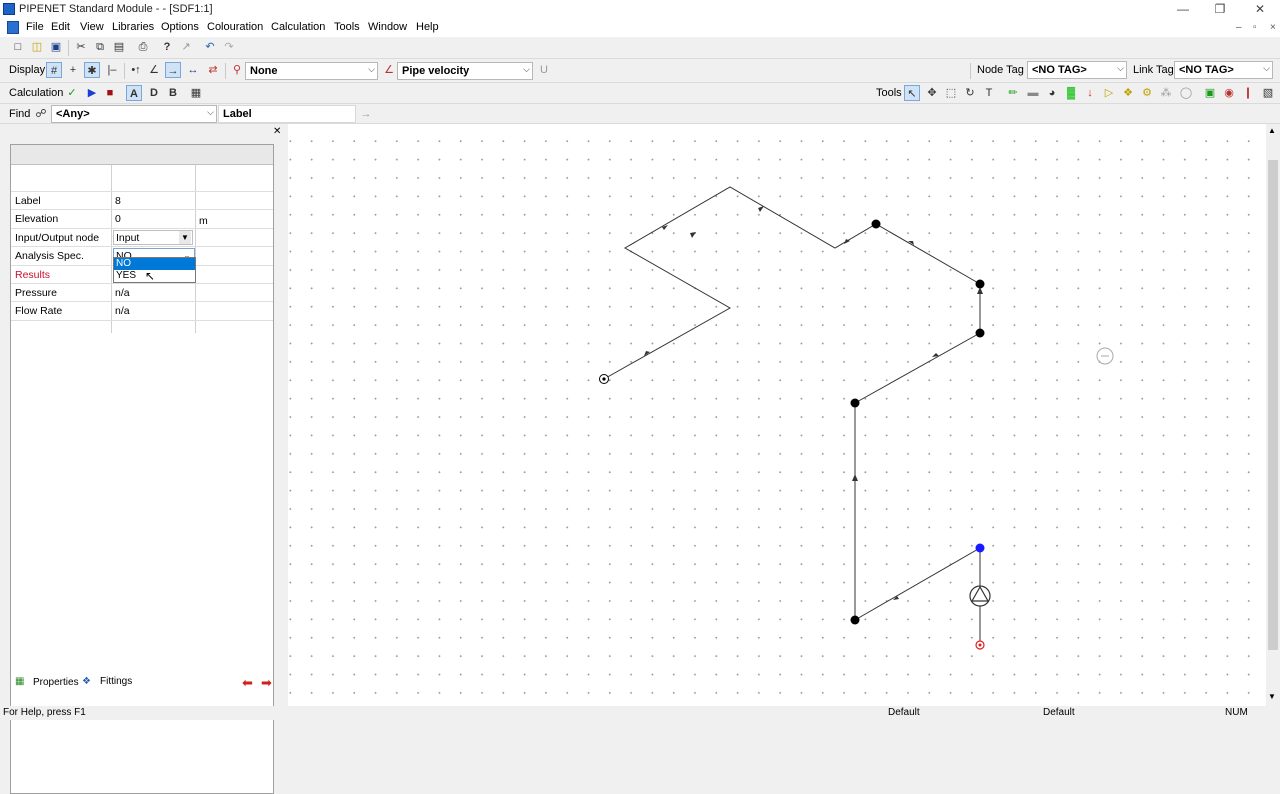  Describe the element at coordinates (13, 27) in the screenshot. I see `document-icon` at that location.